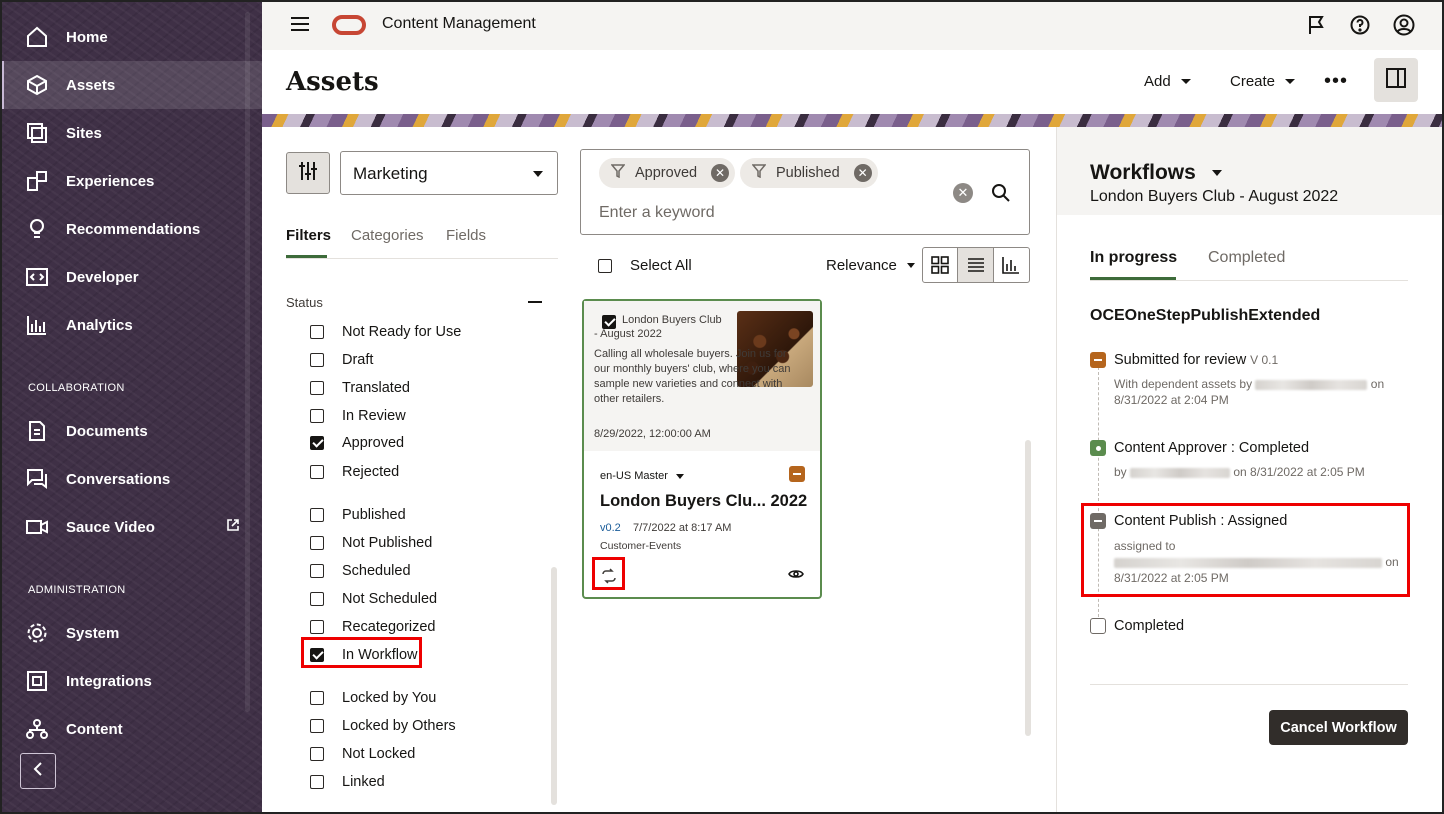  Describe the element at coordinates (466, 235) in the screenshot. I see `tab-fields: Fields` at that location.